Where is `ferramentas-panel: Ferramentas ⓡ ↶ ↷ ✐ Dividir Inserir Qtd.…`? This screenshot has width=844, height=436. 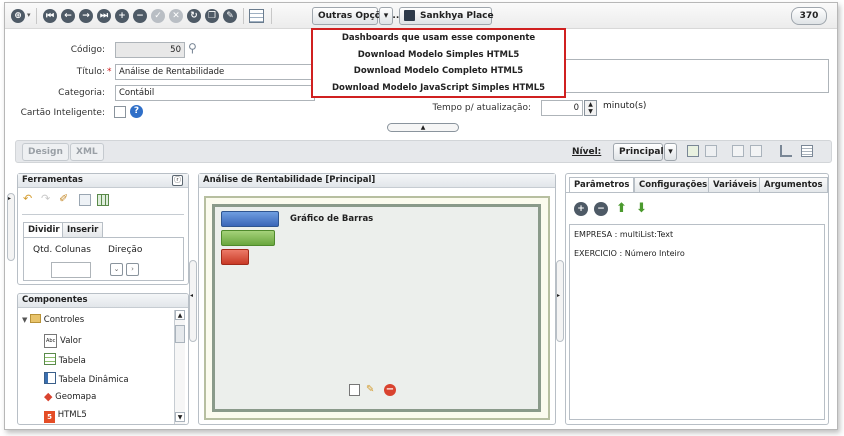 ferramentas-panel: Ferramentas ⓡ ↶ ↷ ✐ Dividir Inserir Qtd.… is located at coordinates (103, 229).